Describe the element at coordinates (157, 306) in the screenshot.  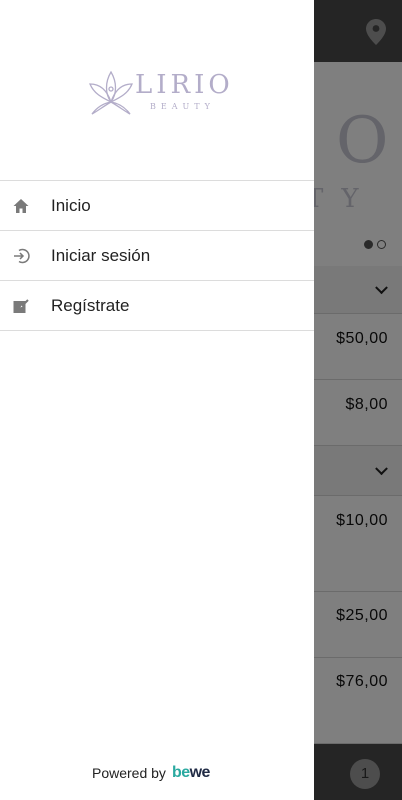
I see `menu-item-registrate: Regístrate` at that location.